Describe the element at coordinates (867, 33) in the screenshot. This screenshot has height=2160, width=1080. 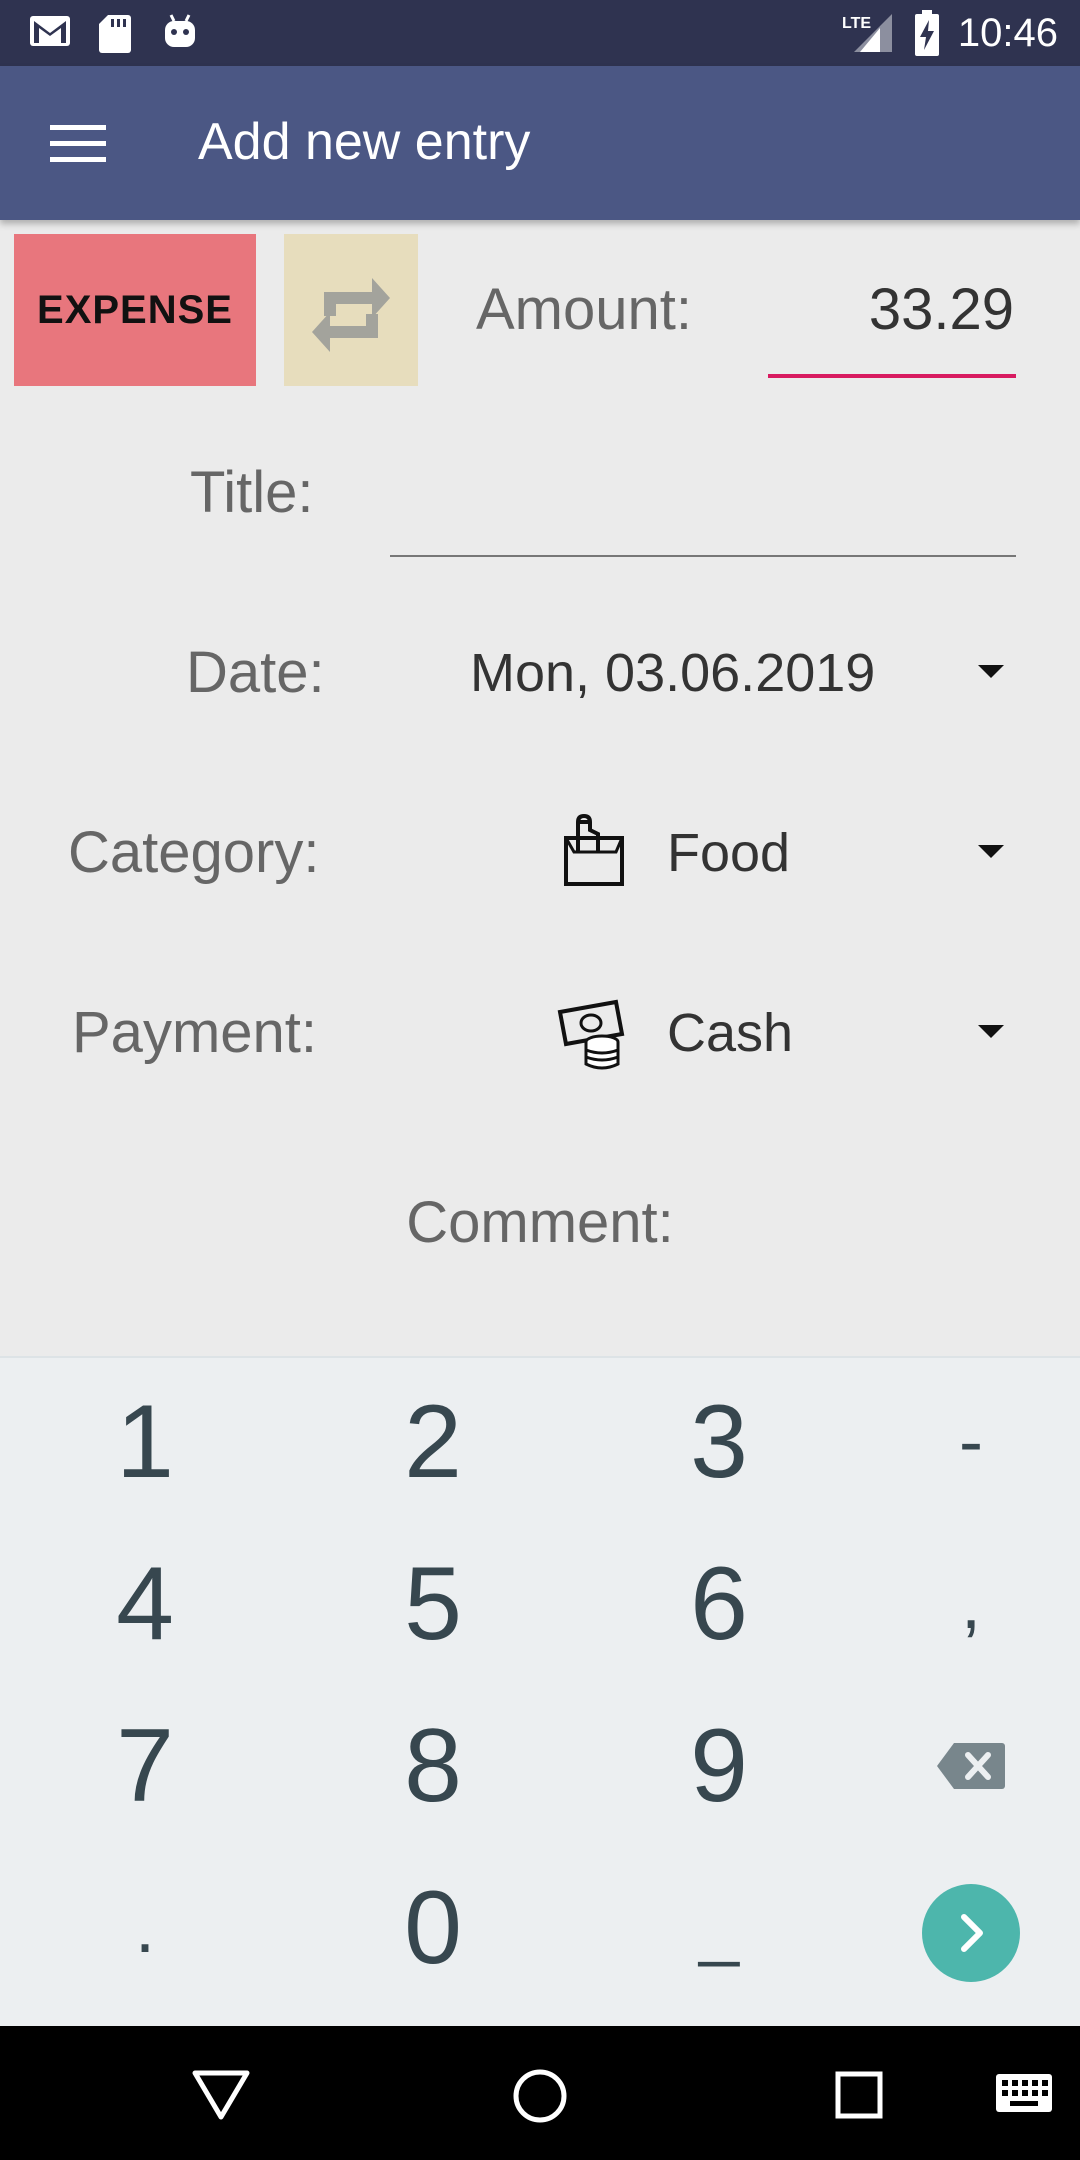
I see `lte-signal-icon: LTE` at that location.